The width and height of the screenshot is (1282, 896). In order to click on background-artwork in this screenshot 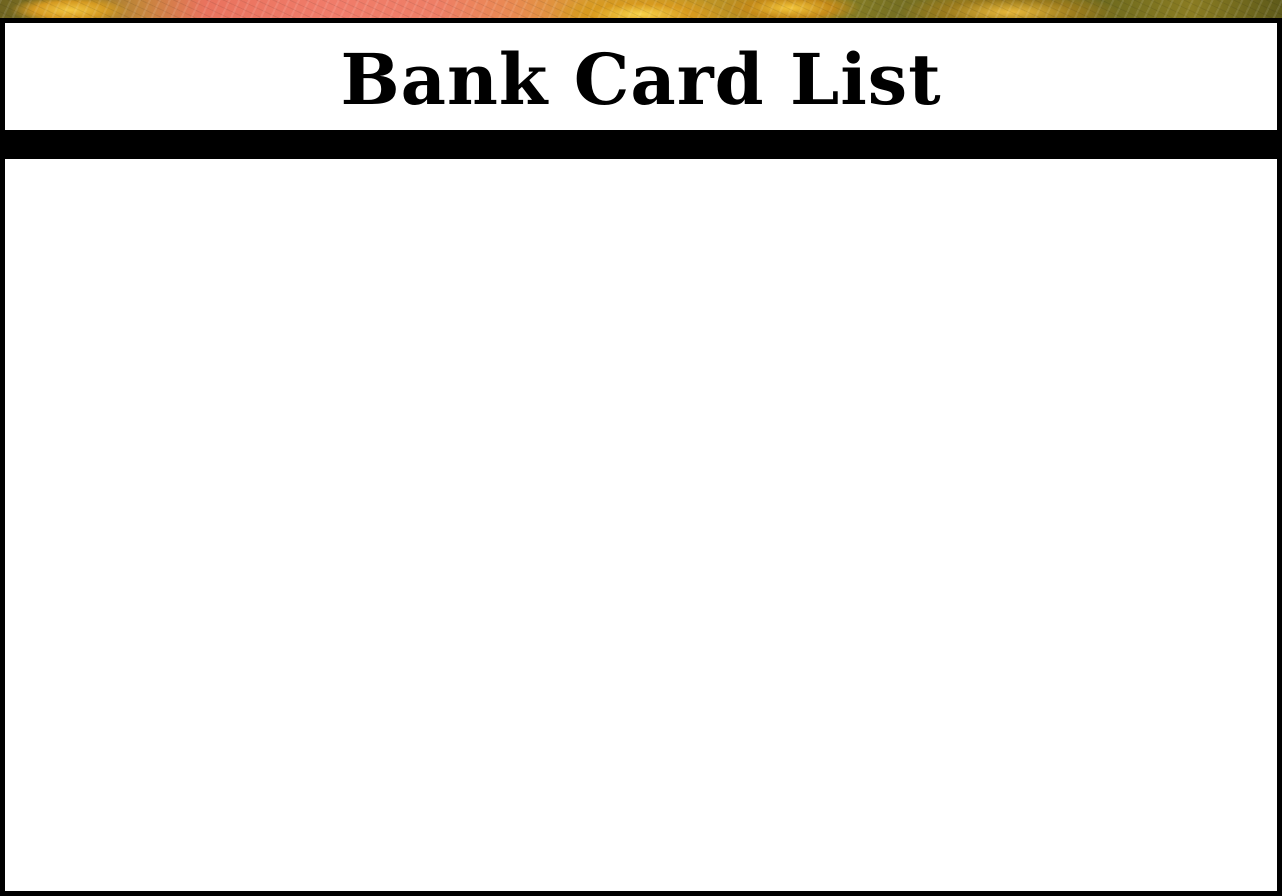, I will do `click(641, 10)`.